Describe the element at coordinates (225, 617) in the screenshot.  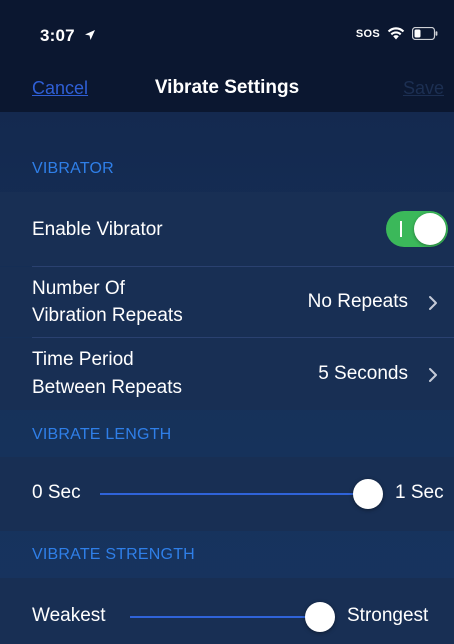
I see `vibrate-strength-track` at that location.